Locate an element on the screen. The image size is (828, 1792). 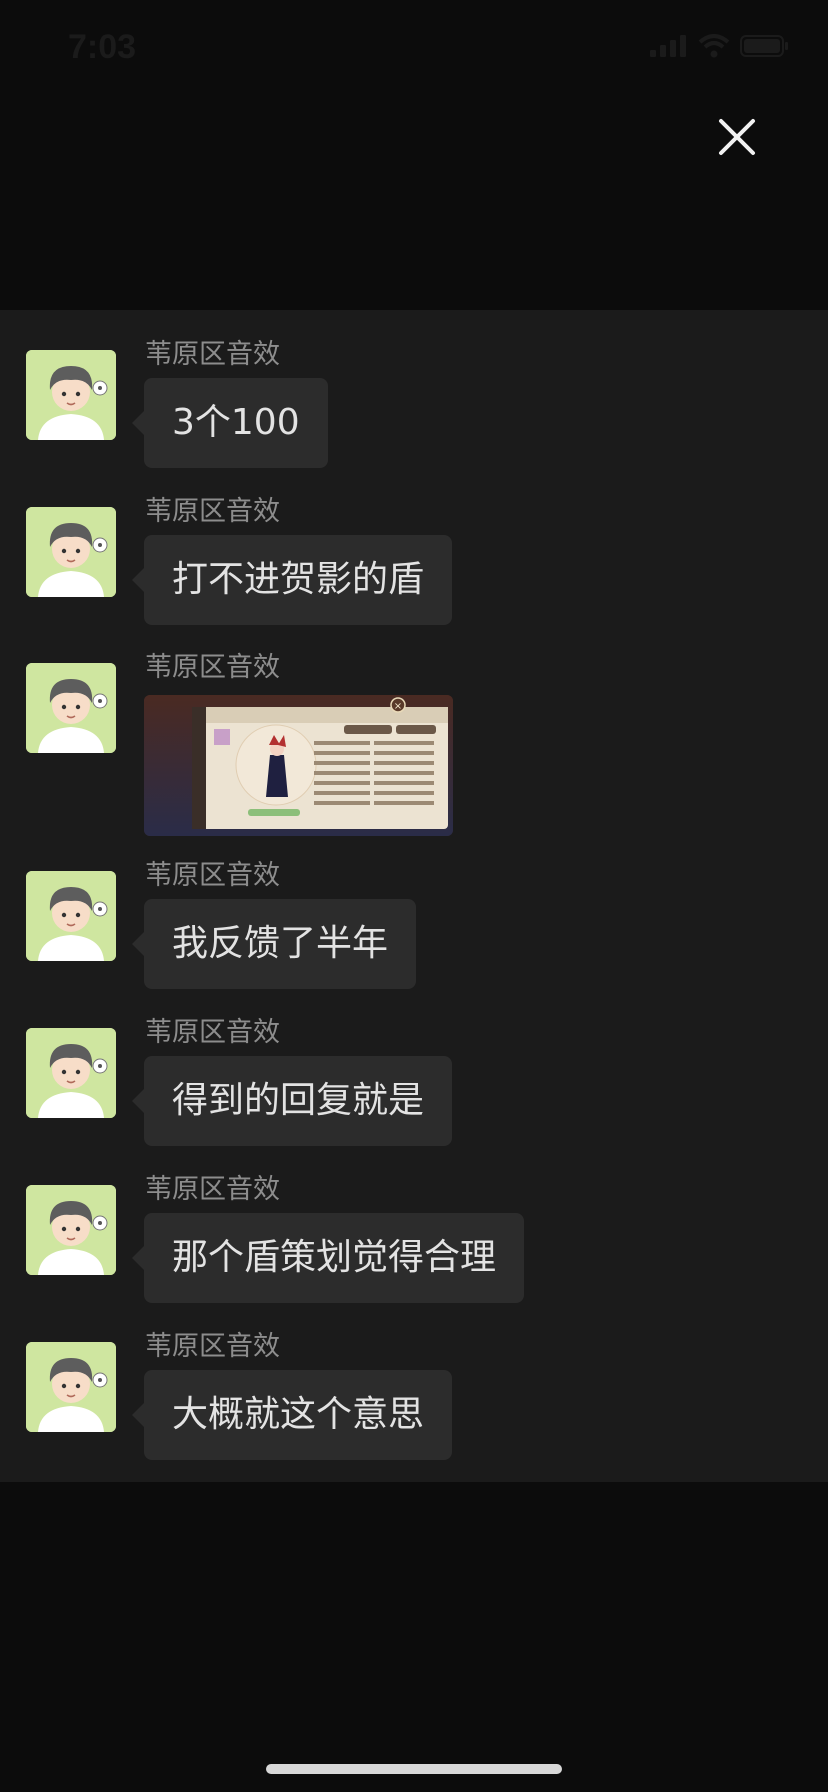
message-bubble: 大概就这个意思 is located at coordinates (292, 1415).